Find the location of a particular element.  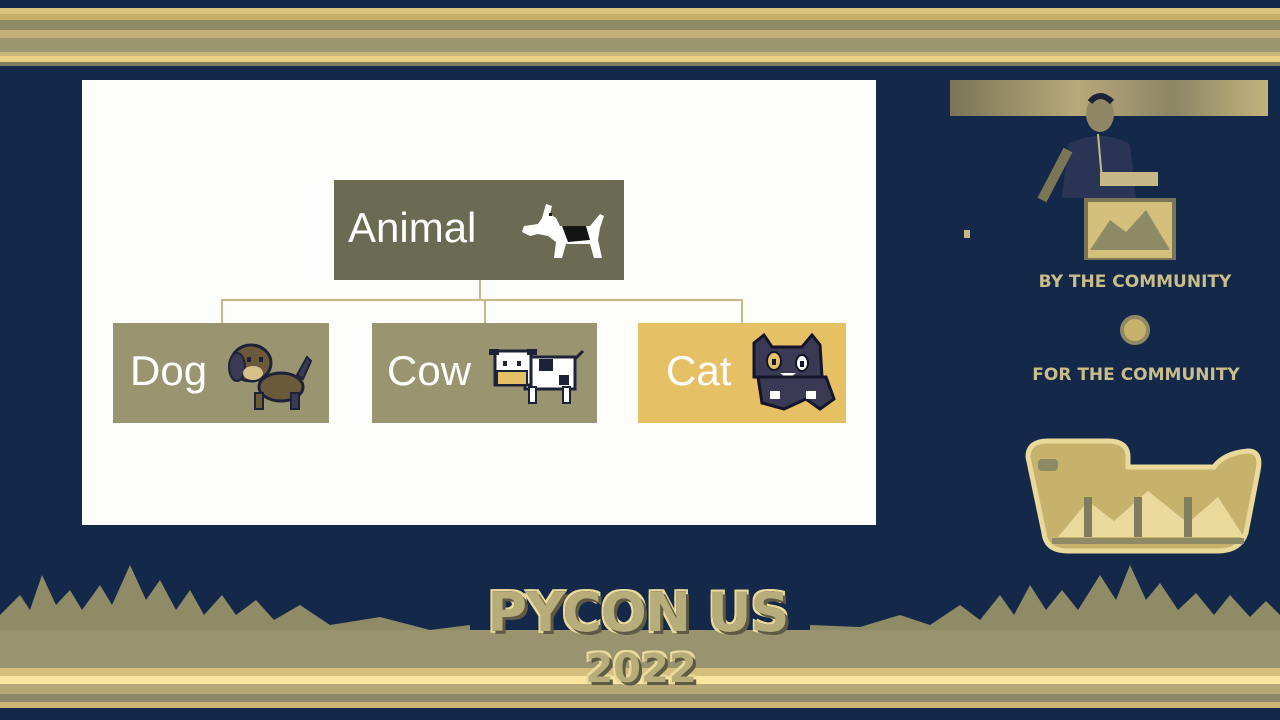

tree-connector-cat is located at coordinates (742, 311).